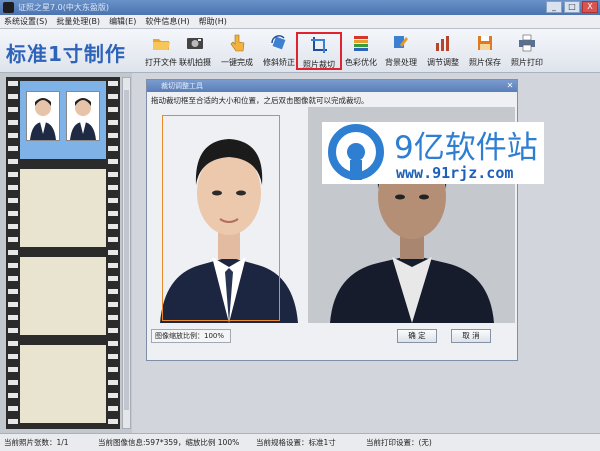 The image size is (600, 451). I want to click on cancel-button: 取 消, so click(471, 336).